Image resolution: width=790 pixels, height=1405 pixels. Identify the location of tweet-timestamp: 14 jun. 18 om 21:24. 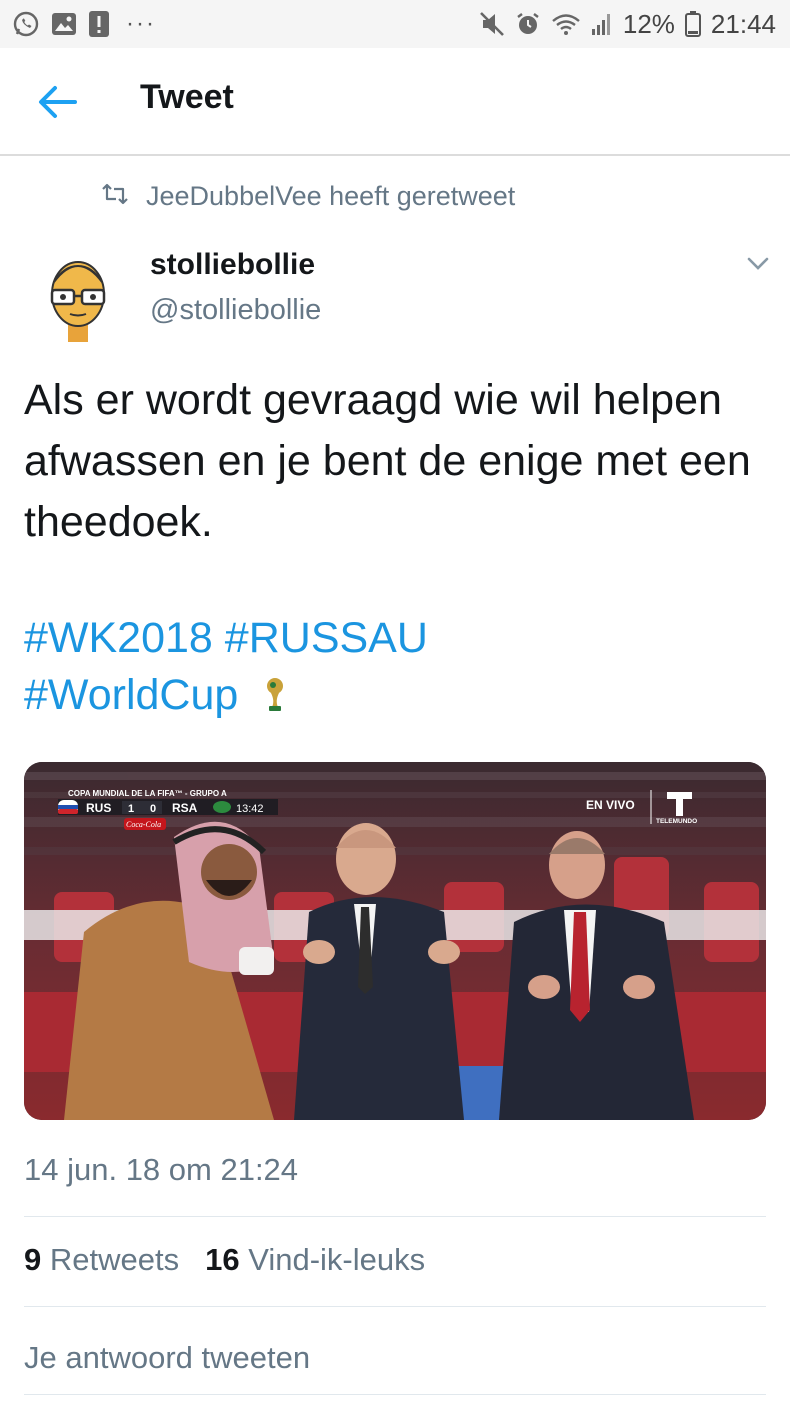
(161, 1169).